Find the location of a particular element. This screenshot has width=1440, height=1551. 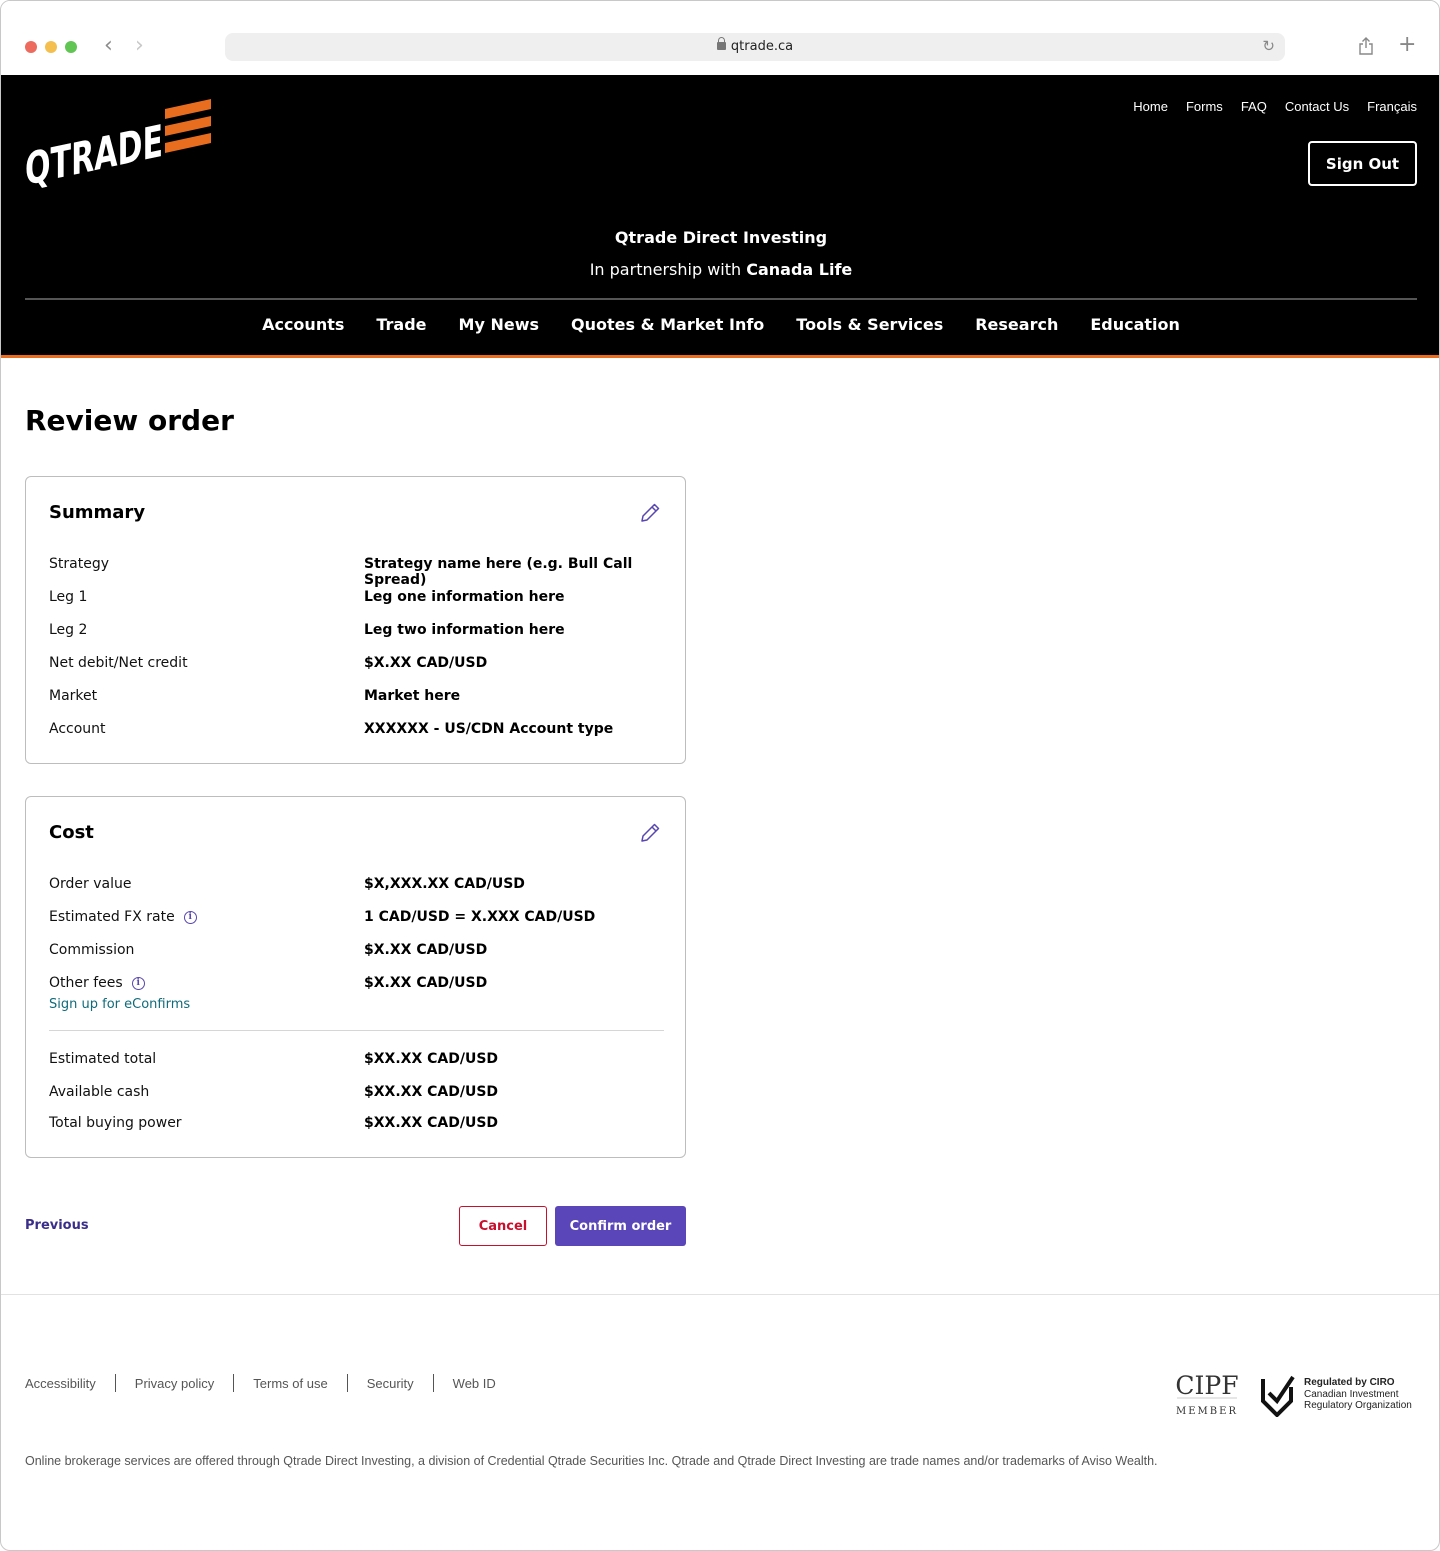

row-value: 1 CAD/USD = X.XXX CAD/USD is located at coordinates (480, 917).